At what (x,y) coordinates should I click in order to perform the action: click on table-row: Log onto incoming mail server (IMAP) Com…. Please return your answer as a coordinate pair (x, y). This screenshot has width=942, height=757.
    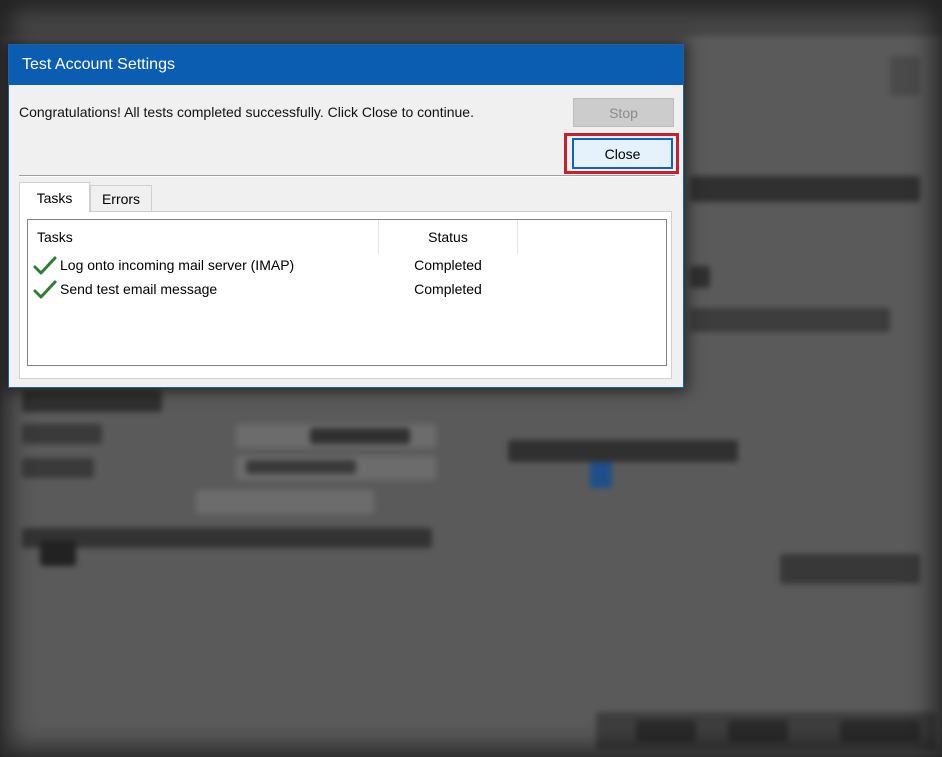
    Looking at the image, I should click on (347, 266).